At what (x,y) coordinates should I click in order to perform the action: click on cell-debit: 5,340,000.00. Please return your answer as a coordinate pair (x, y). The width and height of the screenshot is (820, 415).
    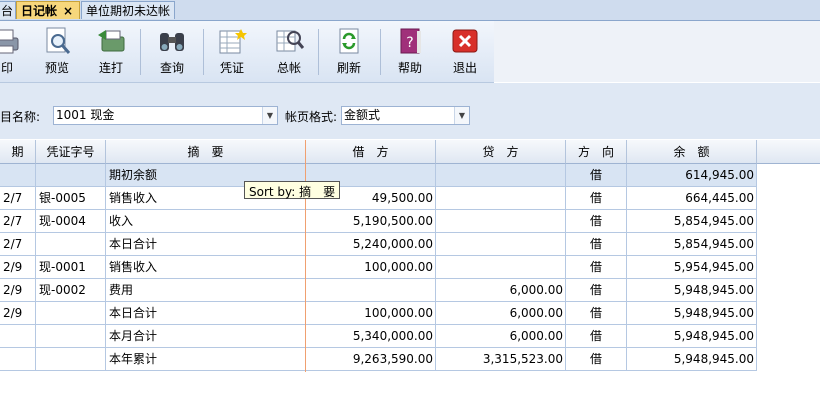
    Looking at the image, I should click on (371, 336).